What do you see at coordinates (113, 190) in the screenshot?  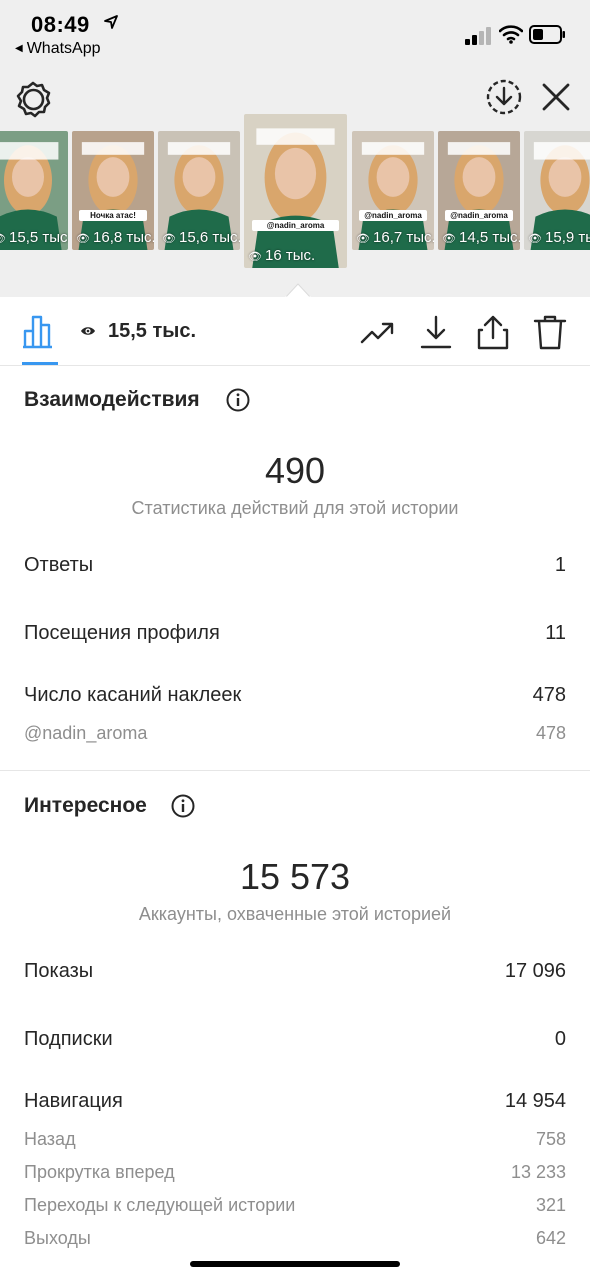 I see `story-thumbnail: Ночка атас! 👁 16,8 тыс.` at bounding box center [113, 190].